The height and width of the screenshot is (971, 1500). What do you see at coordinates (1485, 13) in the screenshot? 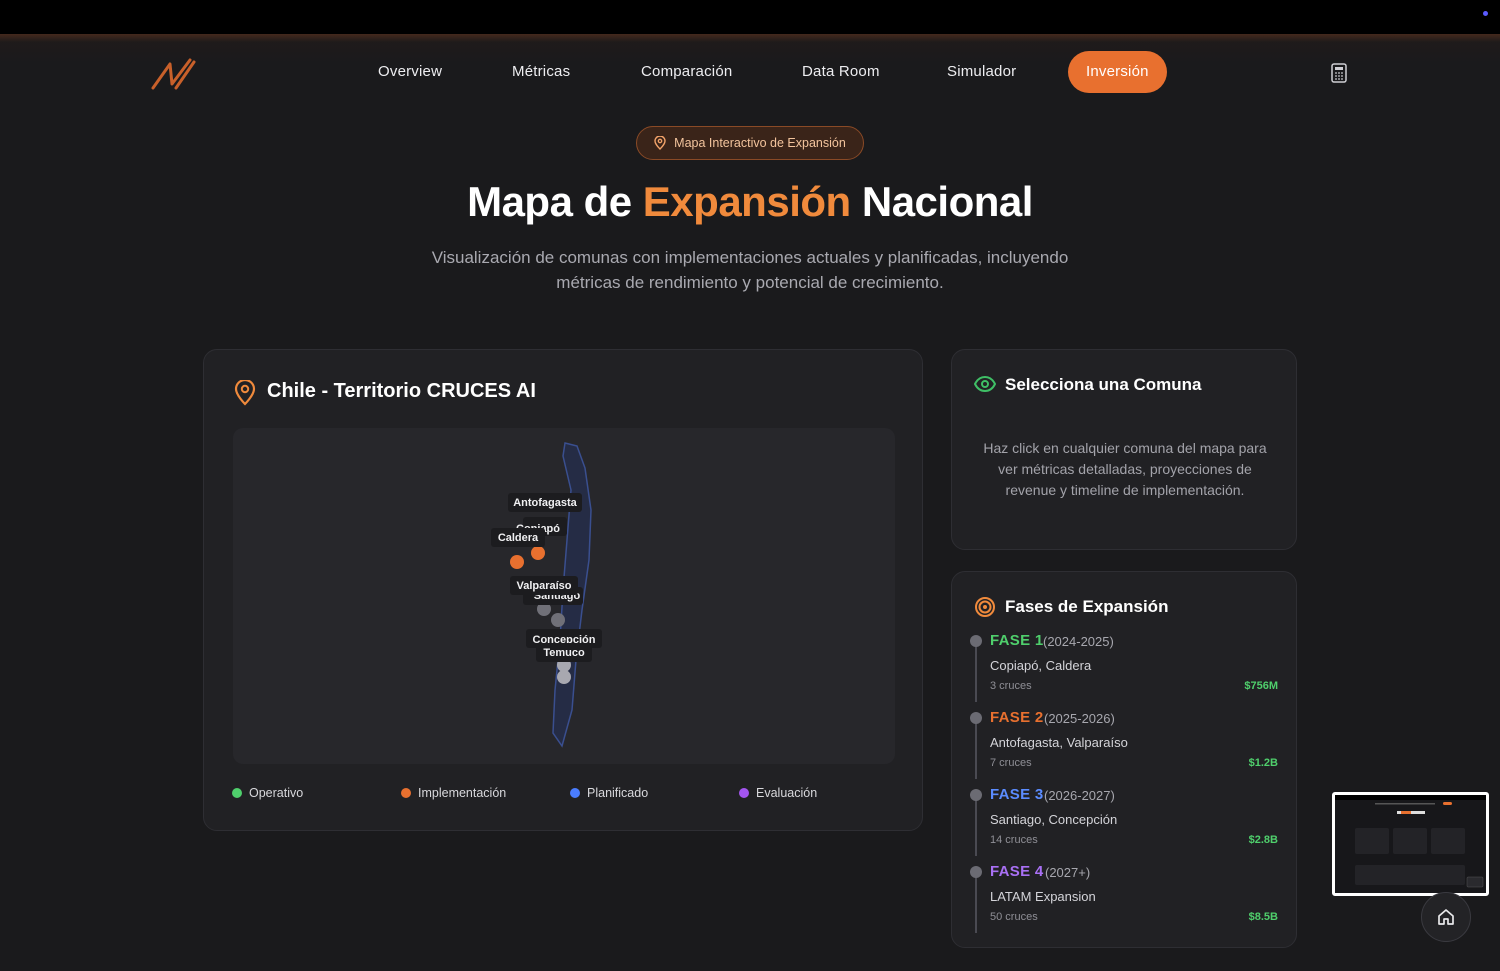
I see `status-dot` at bounding box center [1485, 13].